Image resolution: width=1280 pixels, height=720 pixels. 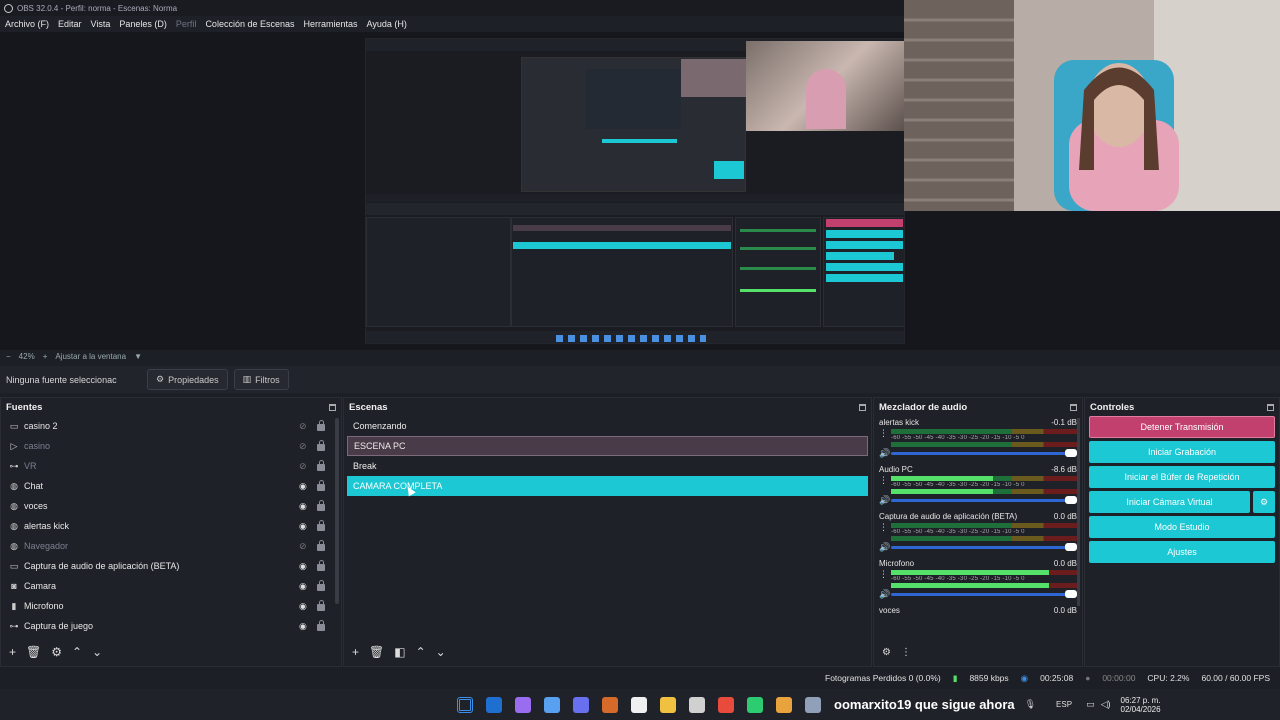 What do you see at coordinates (171, 446) in the screenshot?
I see `source-item: ▷ casino ⊘` at bounding box center [171, 446].